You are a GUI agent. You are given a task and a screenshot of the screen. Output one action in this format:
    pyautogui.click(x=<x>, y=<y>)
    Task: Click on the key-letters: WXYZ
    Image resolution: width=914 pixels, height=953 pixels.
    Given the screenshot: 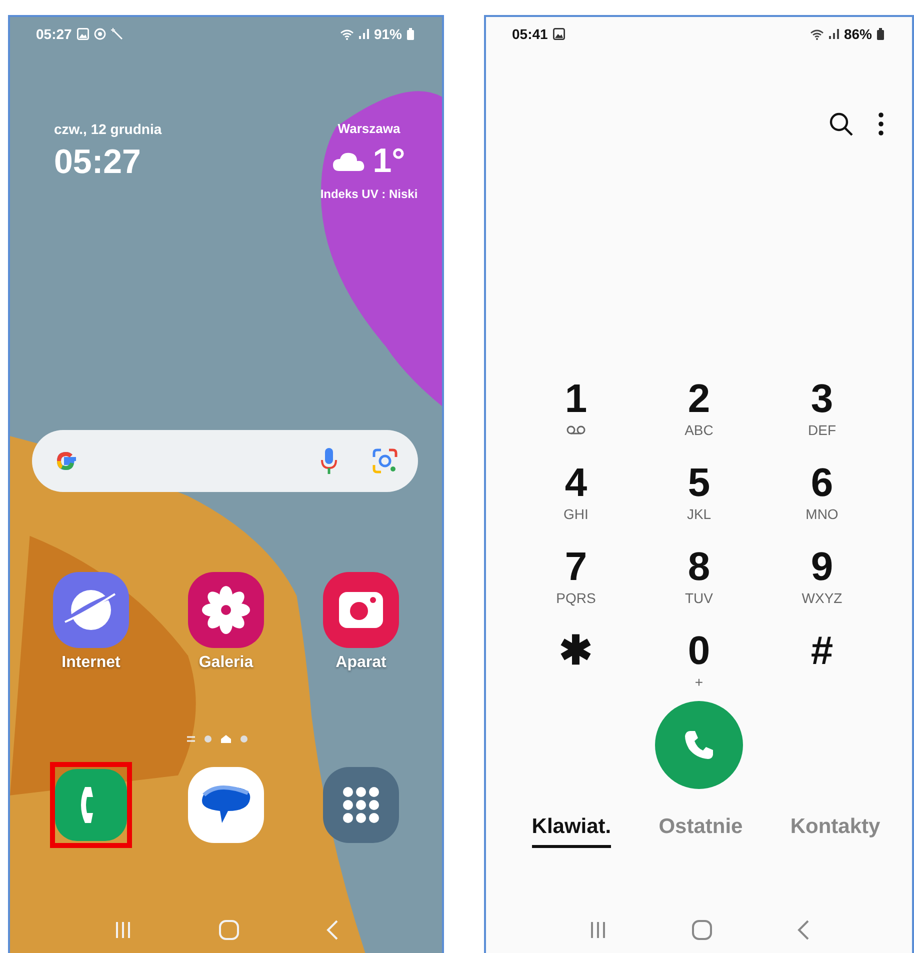 What is the action you would take?
    pyautogui.click(x=822, y=598)
    